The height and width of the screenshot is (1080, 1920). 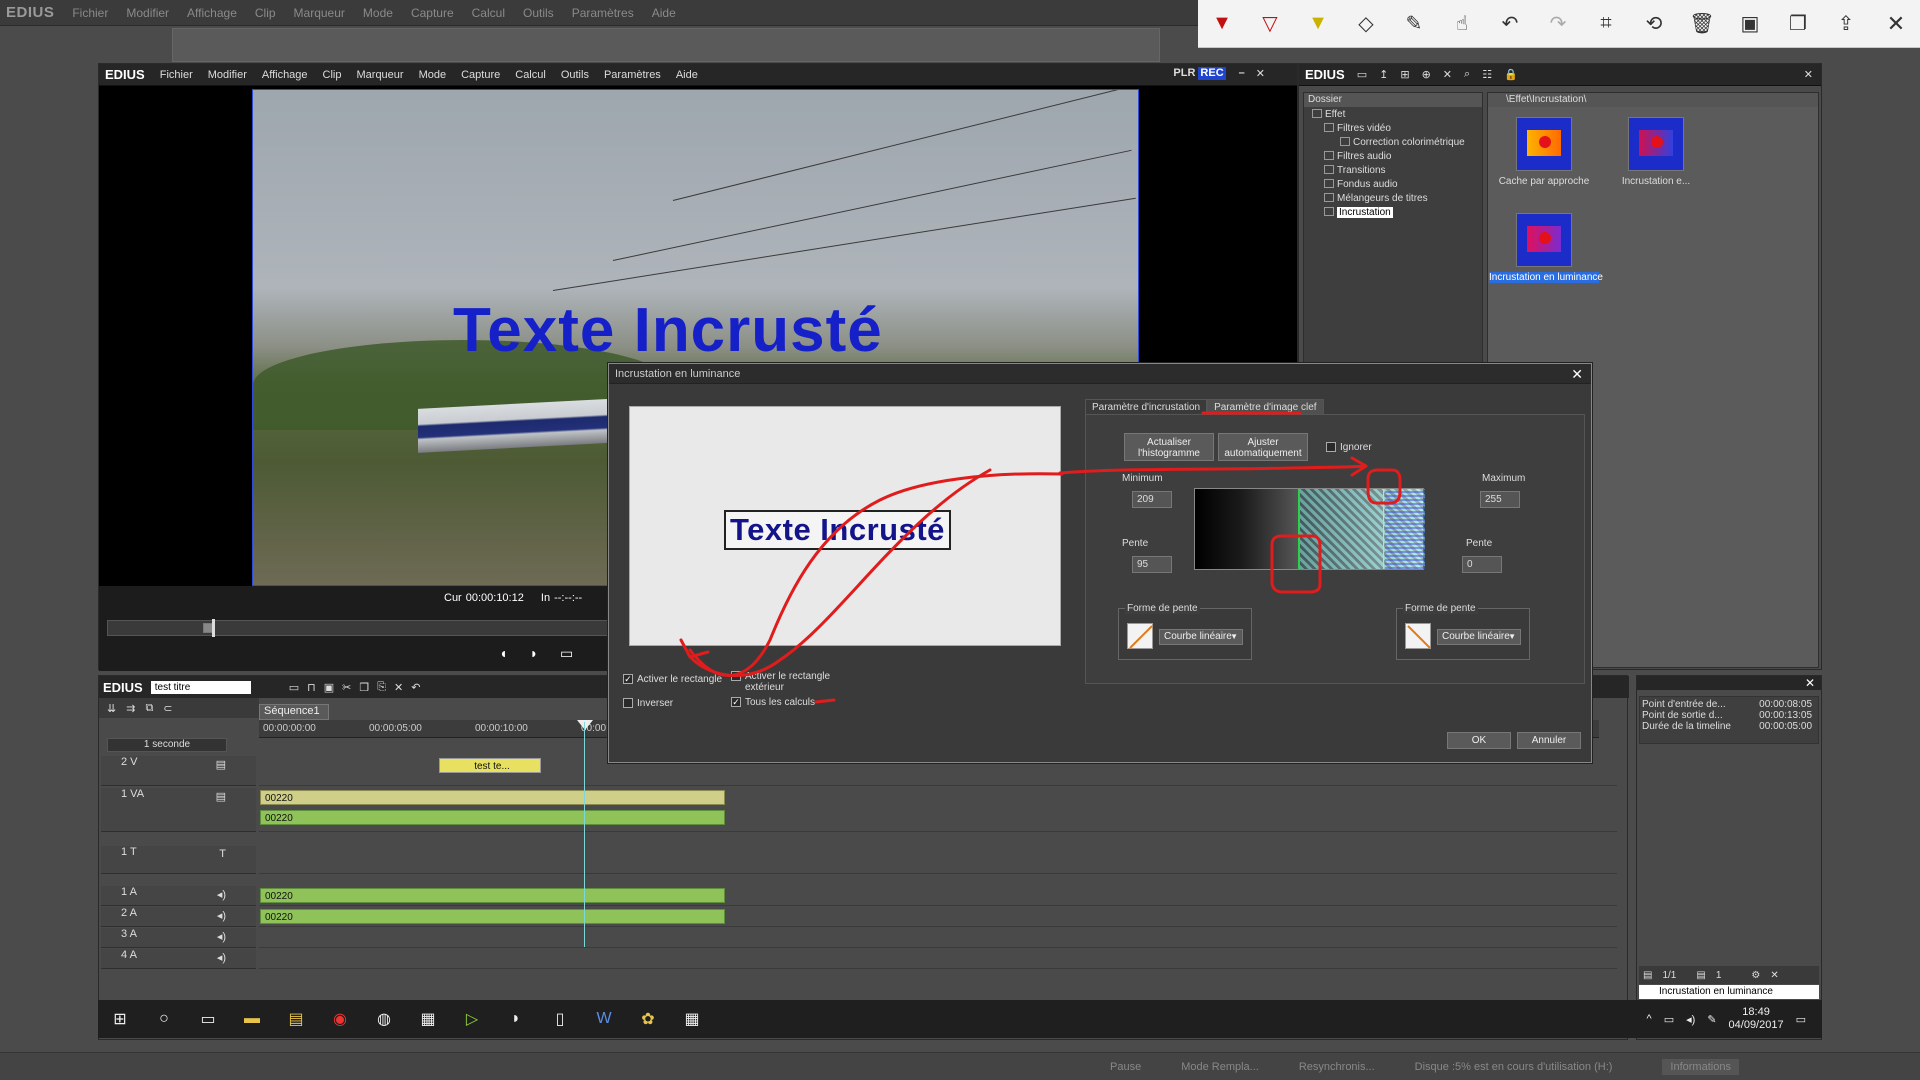 What do you see at coordinates (516, 1019) in the screenshot?
I see `media-icon: ◗` at bounding box center [516, 1019].